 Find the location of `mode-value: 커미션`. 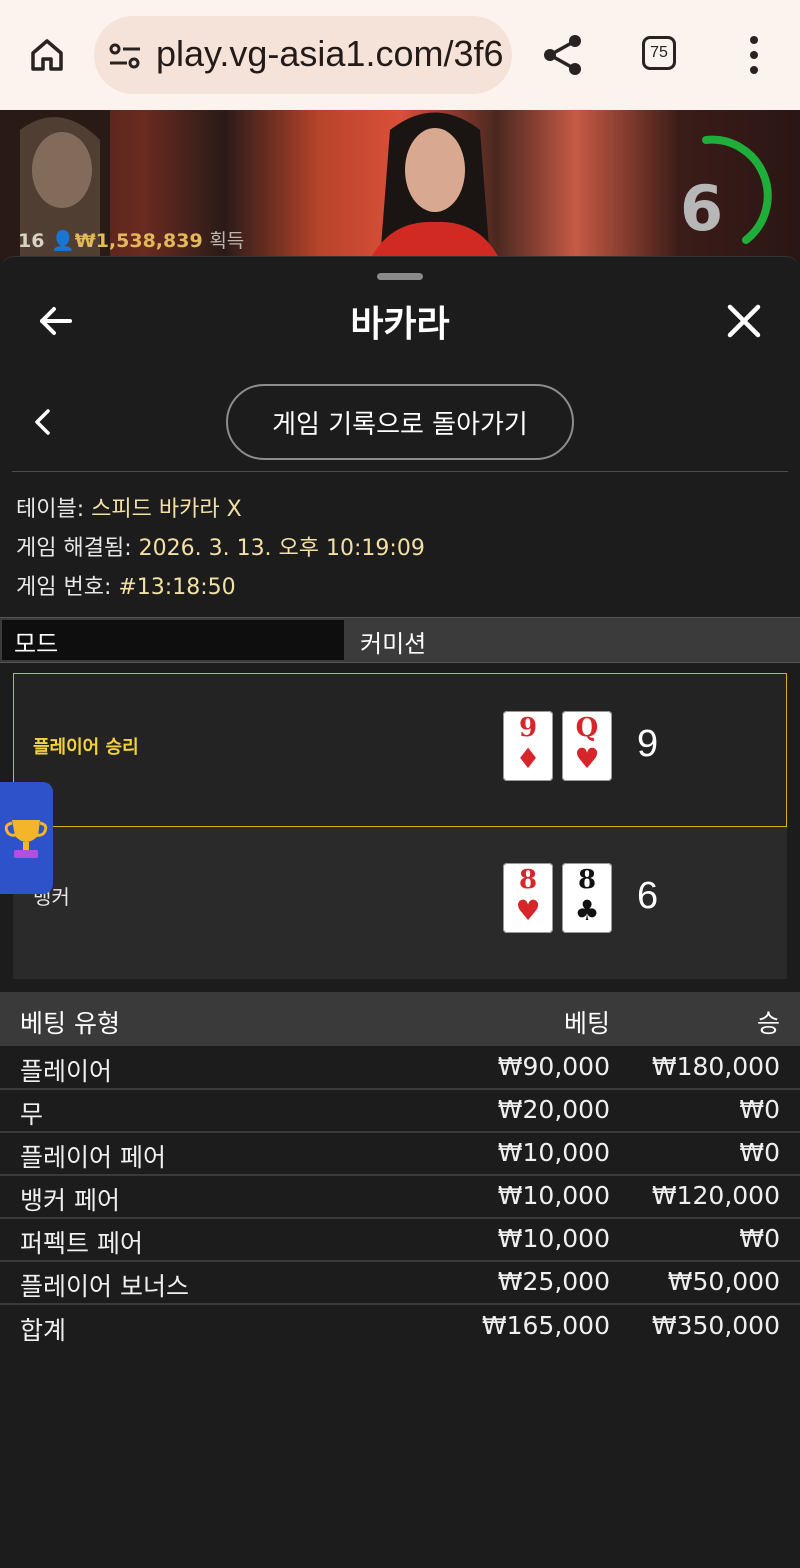

mode-value: 커미션 is located at coordinates (393, 644).